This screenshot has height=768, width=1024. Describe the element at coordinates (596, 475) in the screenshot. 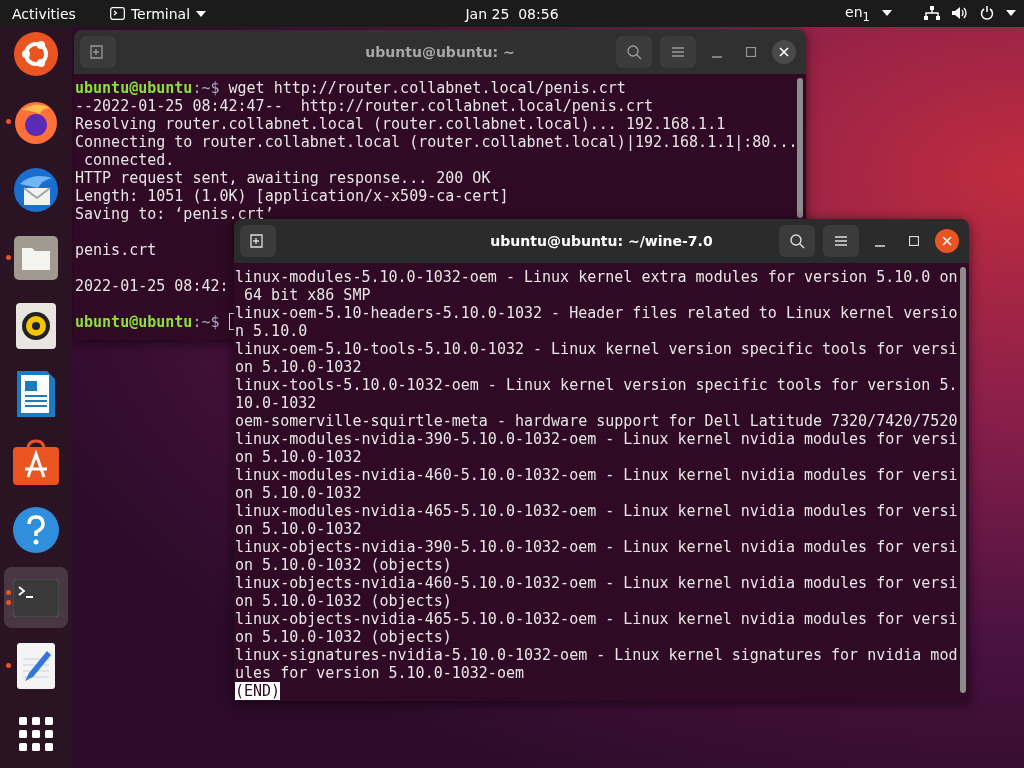

I see `output-line: linux-modules-nvidia-460-5.10.0-1032-oem - Linux kernel nvidia modules for versi` at that location.